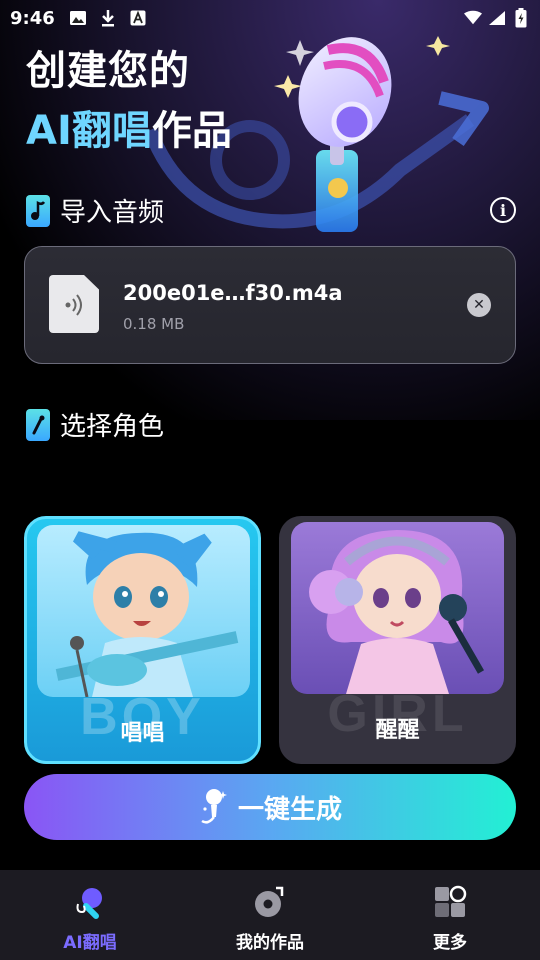 This screenshot has height=960, width=540. What do you see at coordinates (450, 943) in the screenshot?
I see `nav-label-more: 更多` at bounding box center [450, 943].